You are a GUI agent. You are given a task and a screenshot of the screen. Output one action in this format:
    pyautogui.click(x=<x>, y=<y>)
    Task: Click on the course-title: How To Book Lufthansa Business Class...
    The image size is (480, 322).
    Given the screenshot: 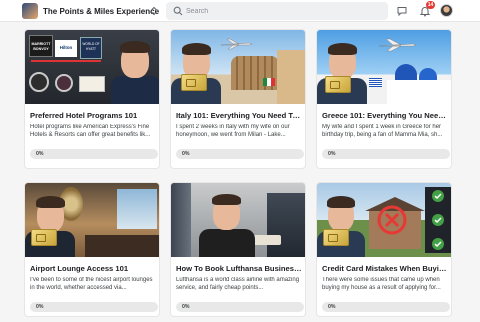 What is the action you would take?
    pyautogui.click(x=239, y=268)
    